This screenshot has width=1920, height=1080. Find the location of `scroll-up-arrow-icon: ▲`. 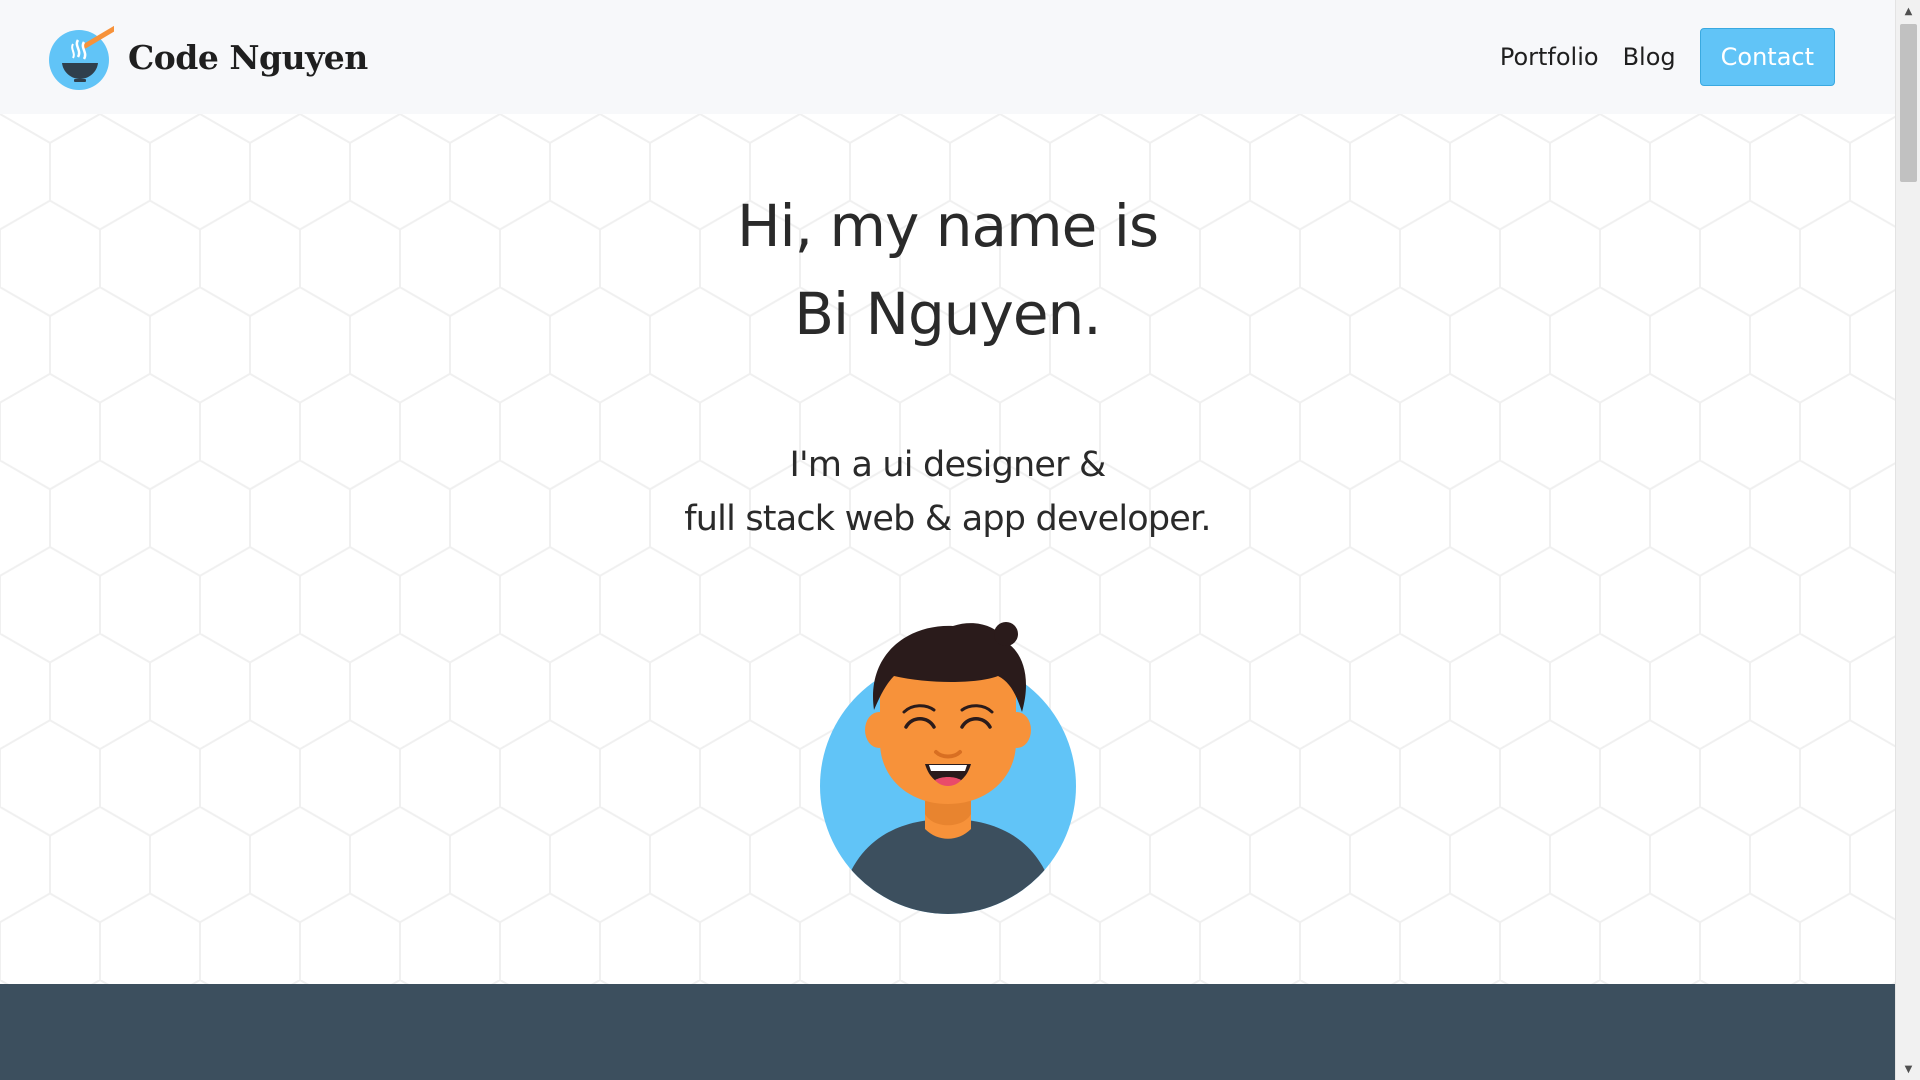

scroll-up-arrow-icon: ▲ is located at coordinates (1908, 11).